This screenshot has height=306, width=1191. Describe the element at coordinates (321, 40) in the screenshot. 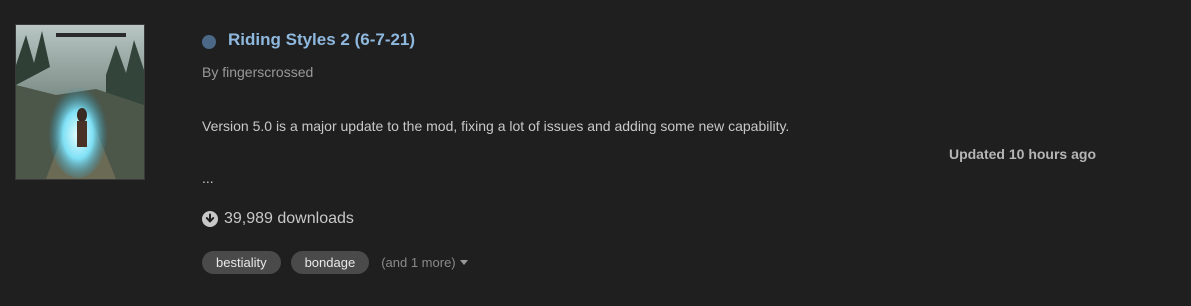

I see `mod-title-link: Riding Styles 2 (6-7-21)` at that location.